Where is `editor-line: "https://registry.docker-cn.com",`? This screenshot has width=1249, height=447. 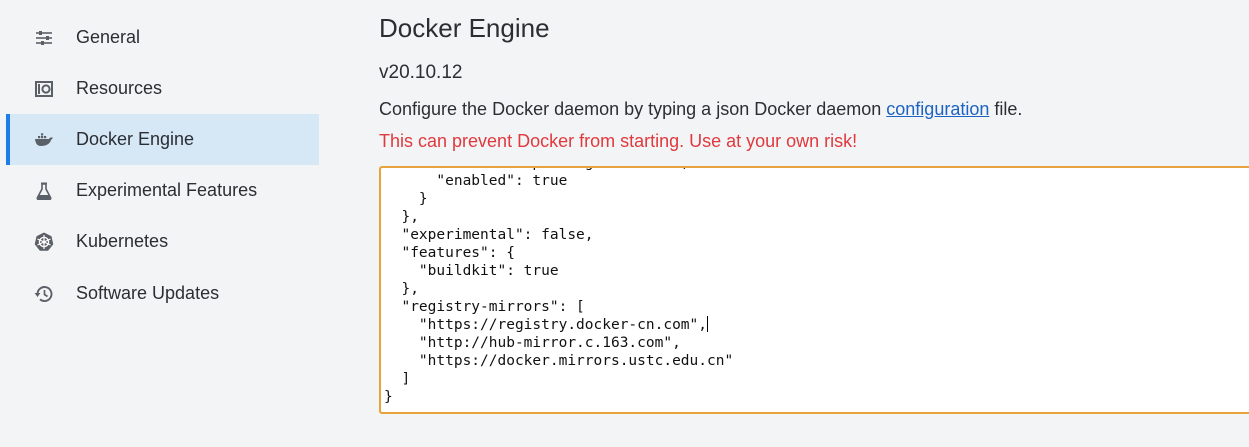 editor-line: "https://registry.docker-cn.com", is located at coordinates (546, 325).